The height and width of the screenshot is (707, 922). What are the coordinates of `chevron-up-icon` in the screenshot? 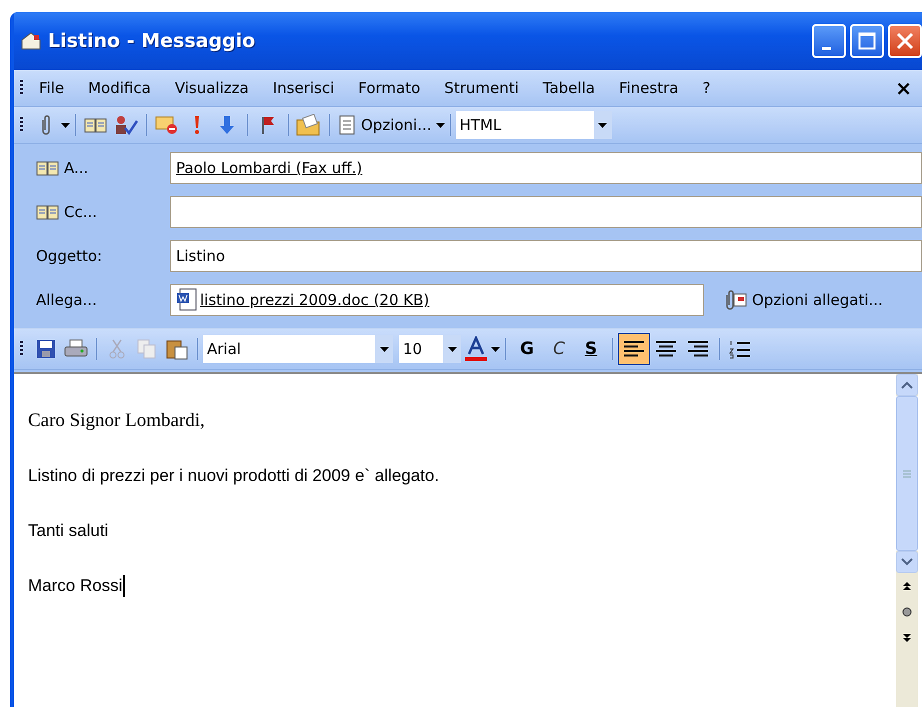 It's located at (907, 385).